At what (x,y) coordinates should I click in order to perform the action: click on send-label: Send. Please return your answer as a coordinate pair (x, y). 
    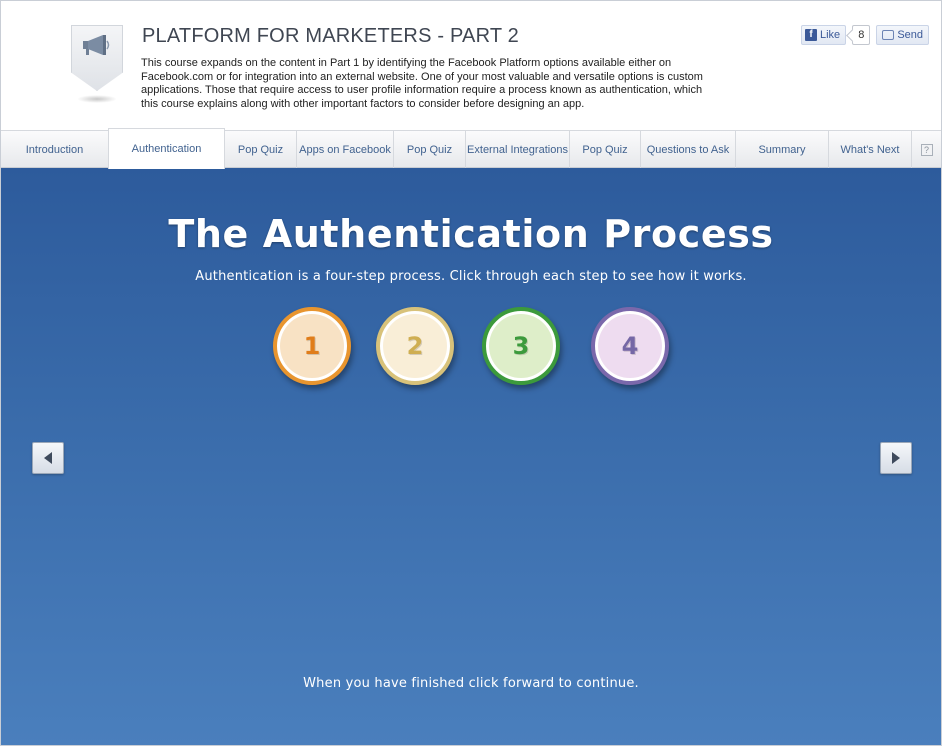
    Looking at the image, I should click on (910, 35).